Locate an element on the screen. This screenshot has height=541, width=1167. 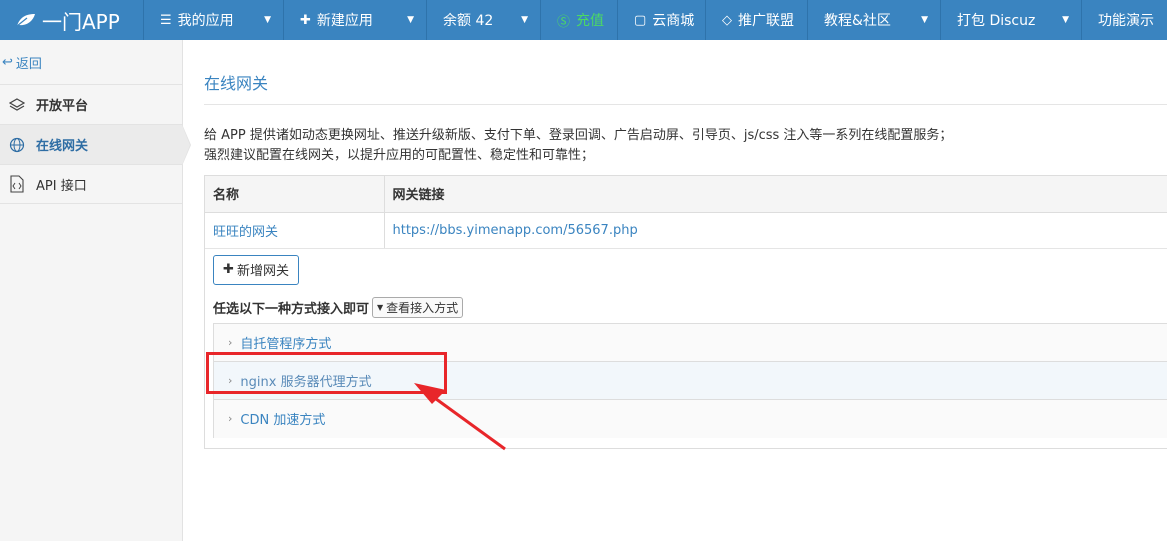
nav-recharge: Ⓢ 充值 is located at coordinates (579, 20).